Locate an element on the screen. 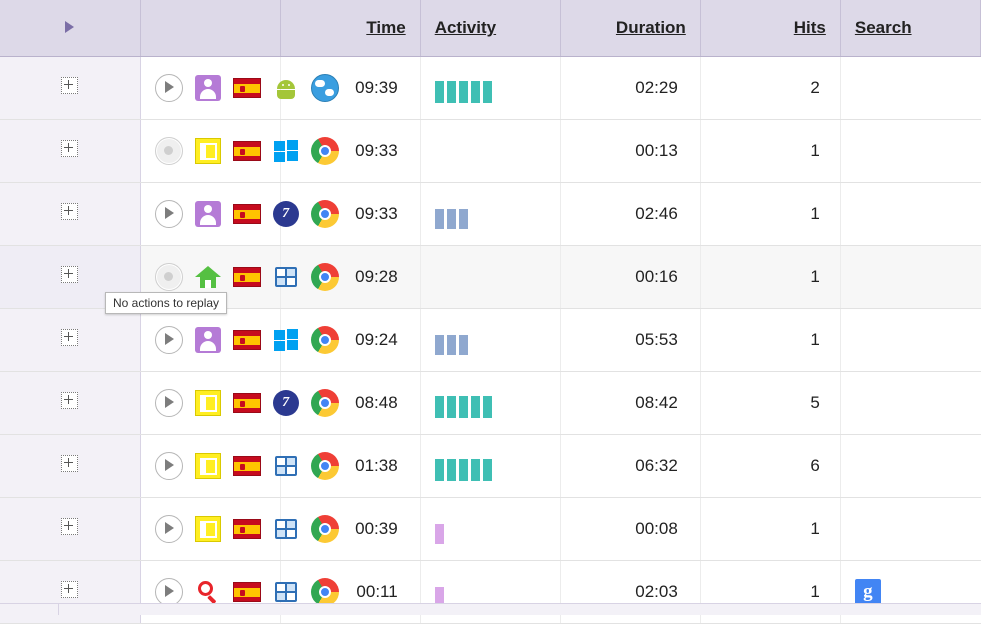 The image size is (981, 624). windows-8-icon is located at coordinates (286, 151).